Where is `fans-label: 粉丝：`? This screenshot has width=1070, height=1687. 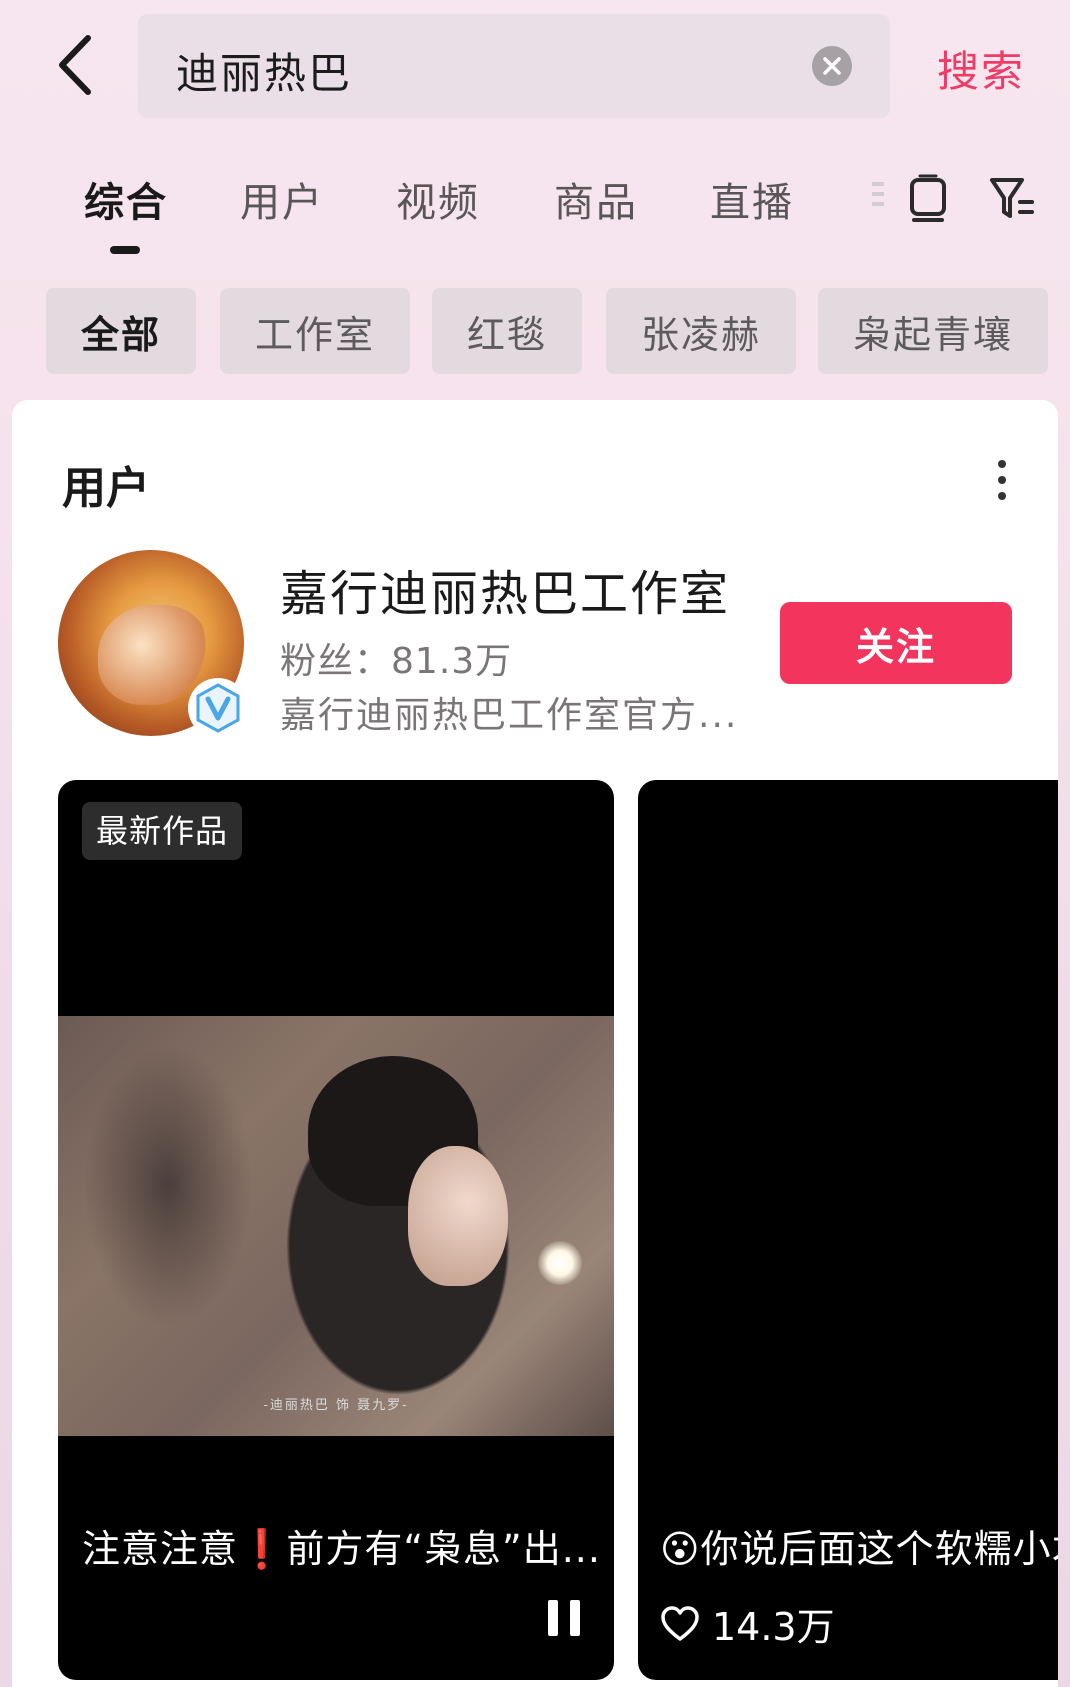
fans-label: 粉丝： is located at coordinates (336, 661).